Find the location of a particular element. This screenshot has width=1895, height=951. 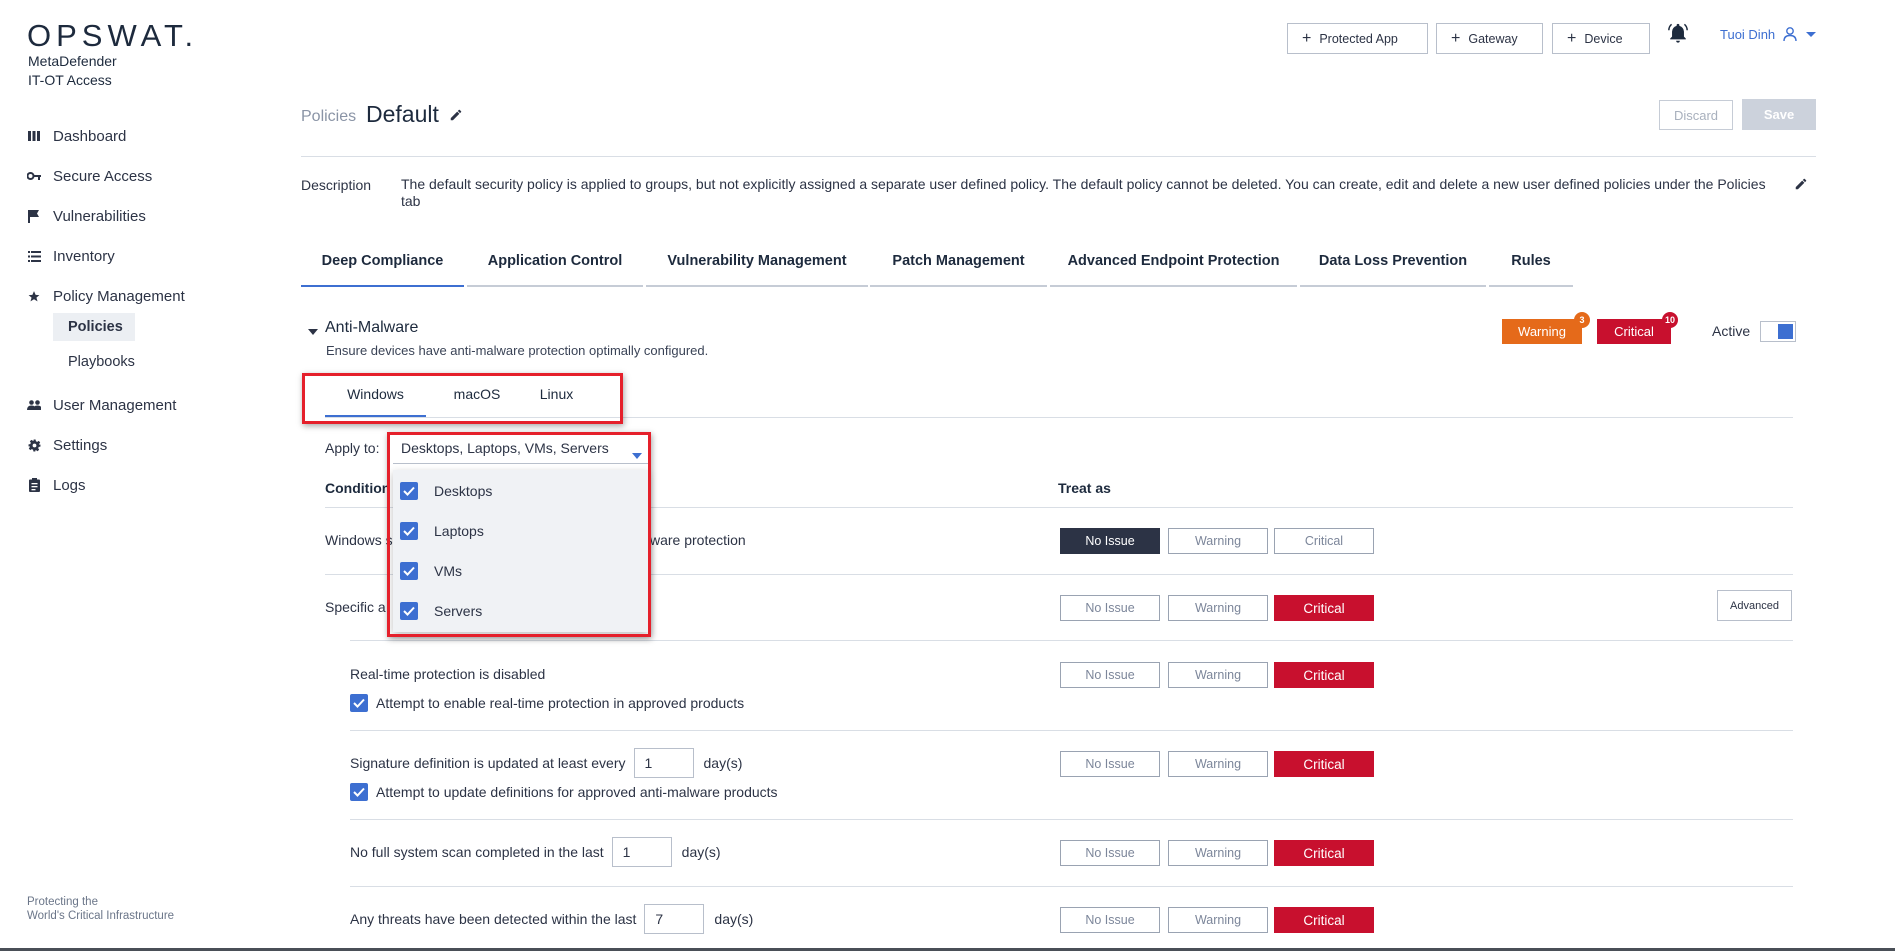

critical-badge: Critical is located at coordinates (1634, 331).